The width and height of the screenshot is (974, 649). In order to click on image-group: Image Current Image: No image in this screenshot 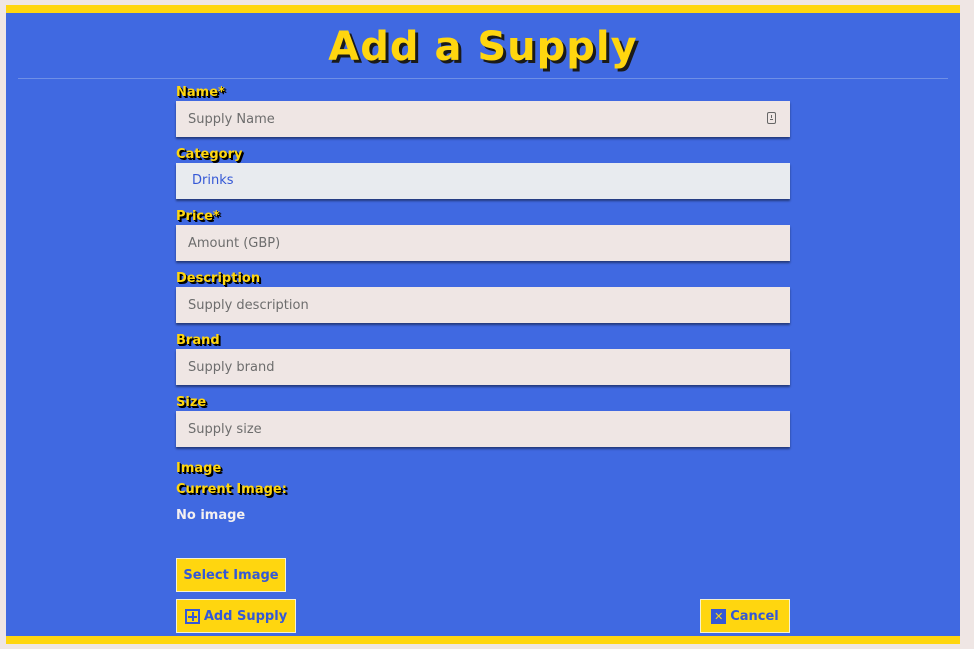, I will do `click(483, 492)`.